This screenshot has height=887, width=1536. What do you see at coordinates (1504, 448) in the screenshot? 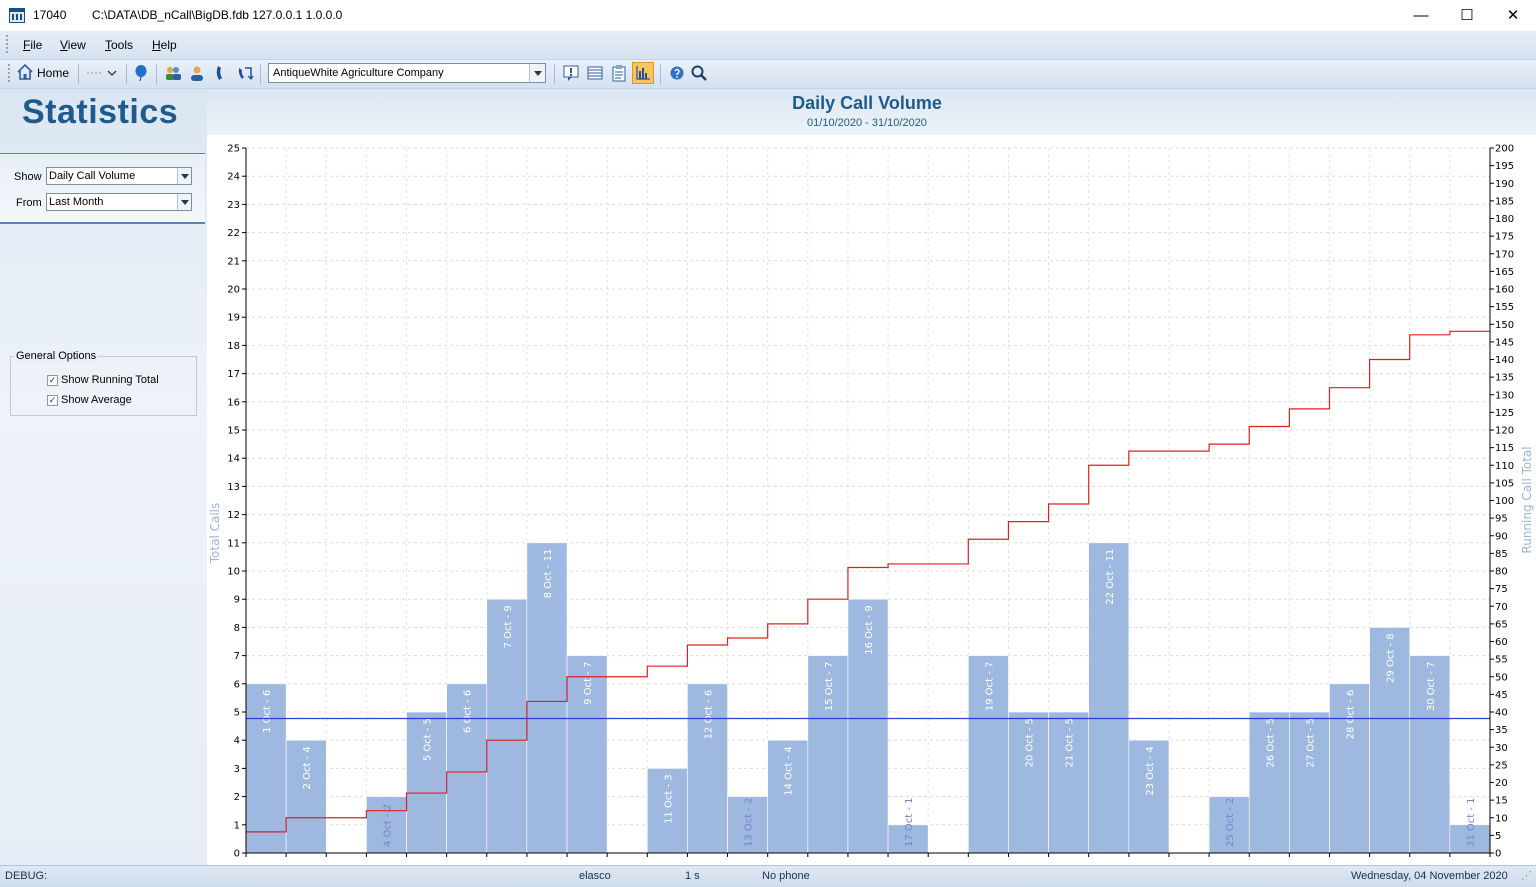
I see `y2-tick-label: 115` at bounding box center [1504, 448].